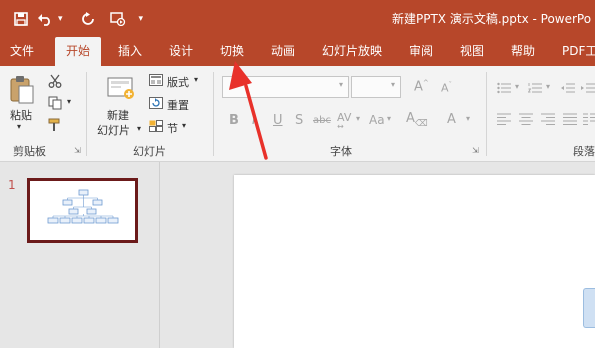  I want to click on annotation-arrow, so click(248, 110).